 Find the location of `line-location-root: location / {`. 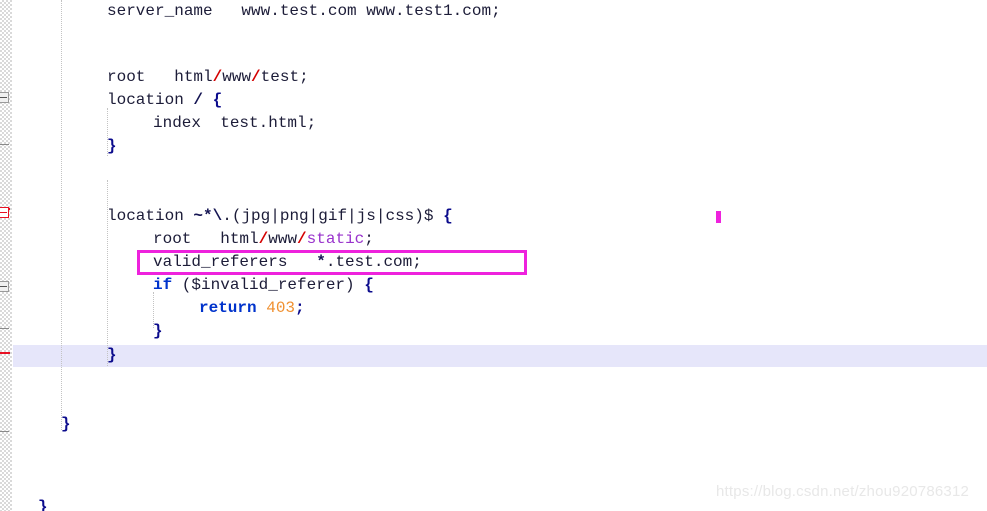

line-location-root: location / { is located at coordinates (164, 100).